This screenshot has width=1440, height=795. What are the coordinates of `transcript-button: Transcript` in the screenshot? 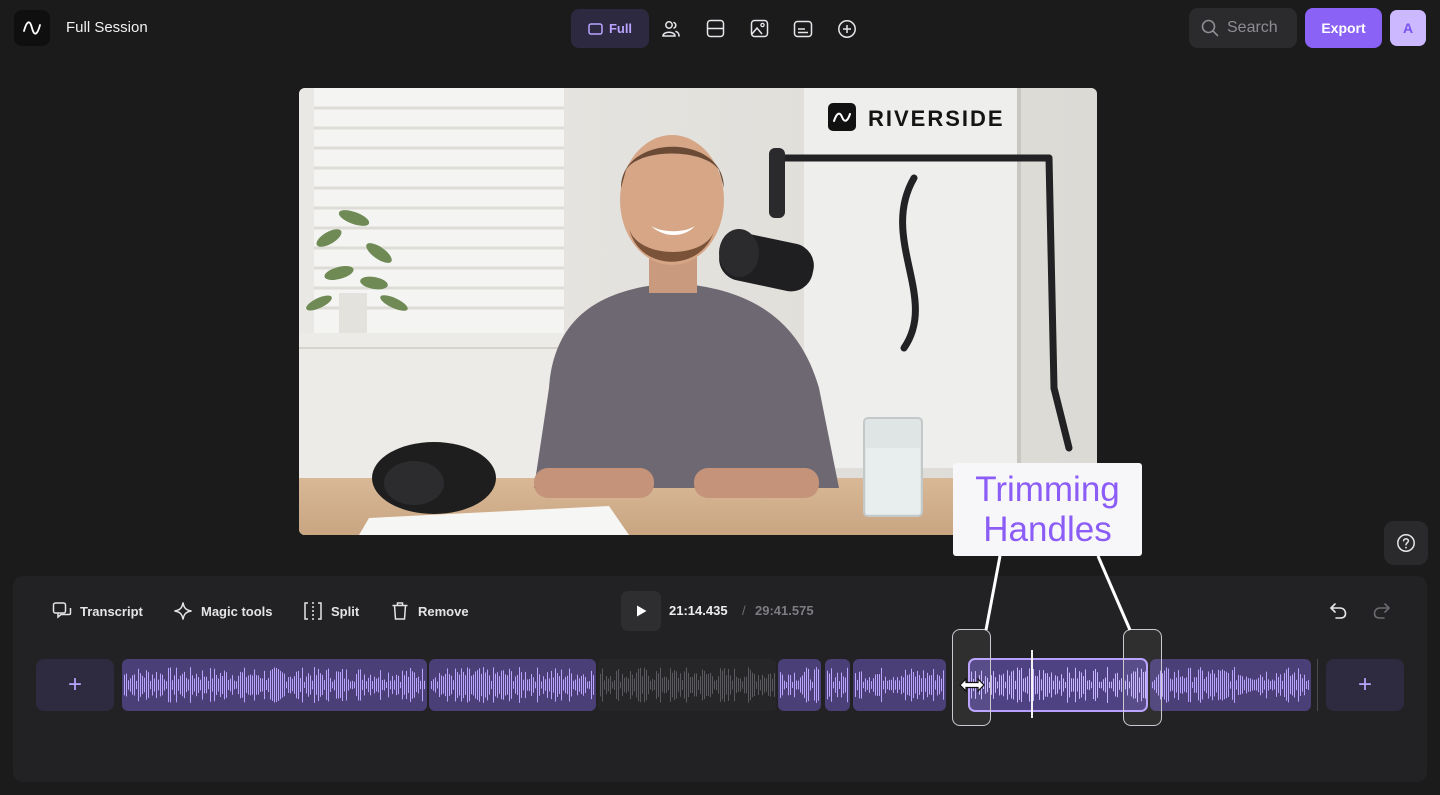 It's located at (97, 611).